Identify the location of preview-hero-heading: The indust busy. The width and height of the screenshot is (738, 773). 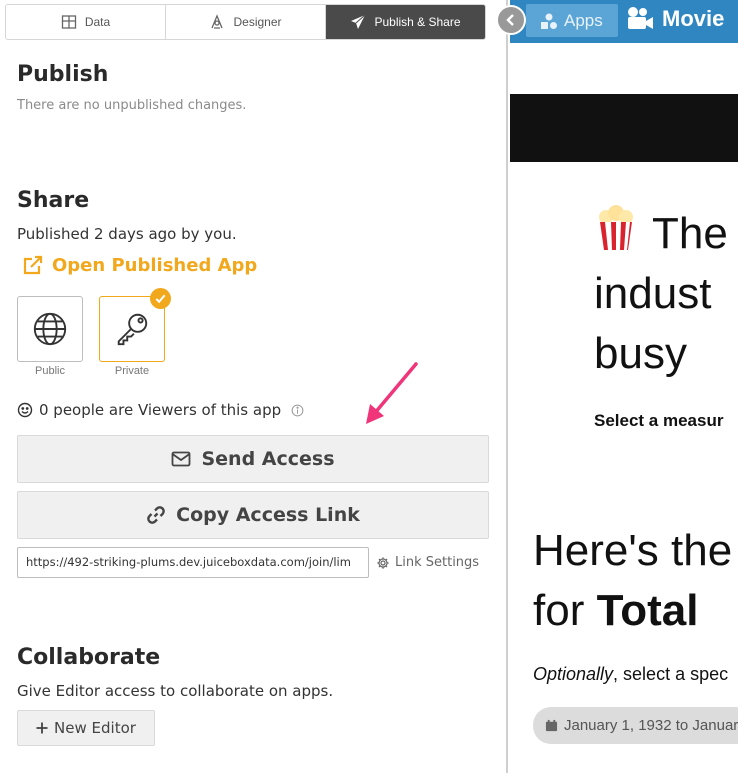
(661, 294).